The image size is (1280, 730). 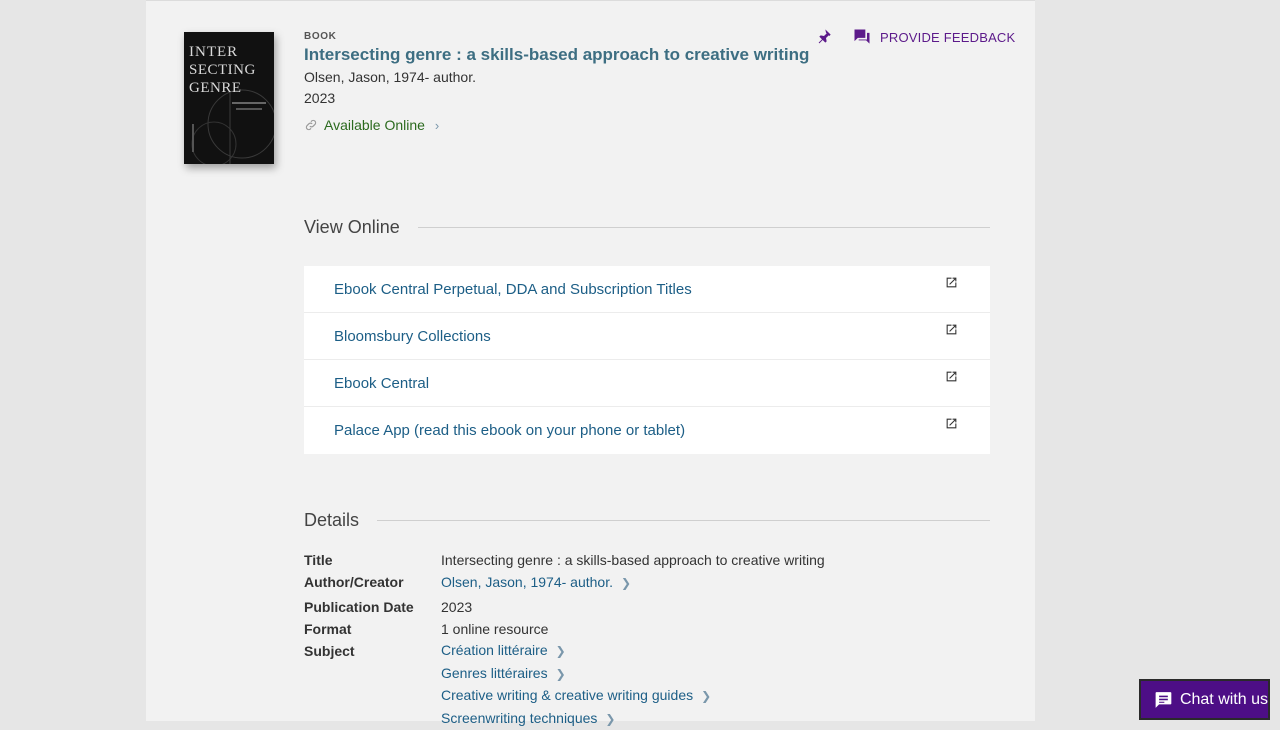 I want to click on details-section-header: Details, so click(x=647, y=520).